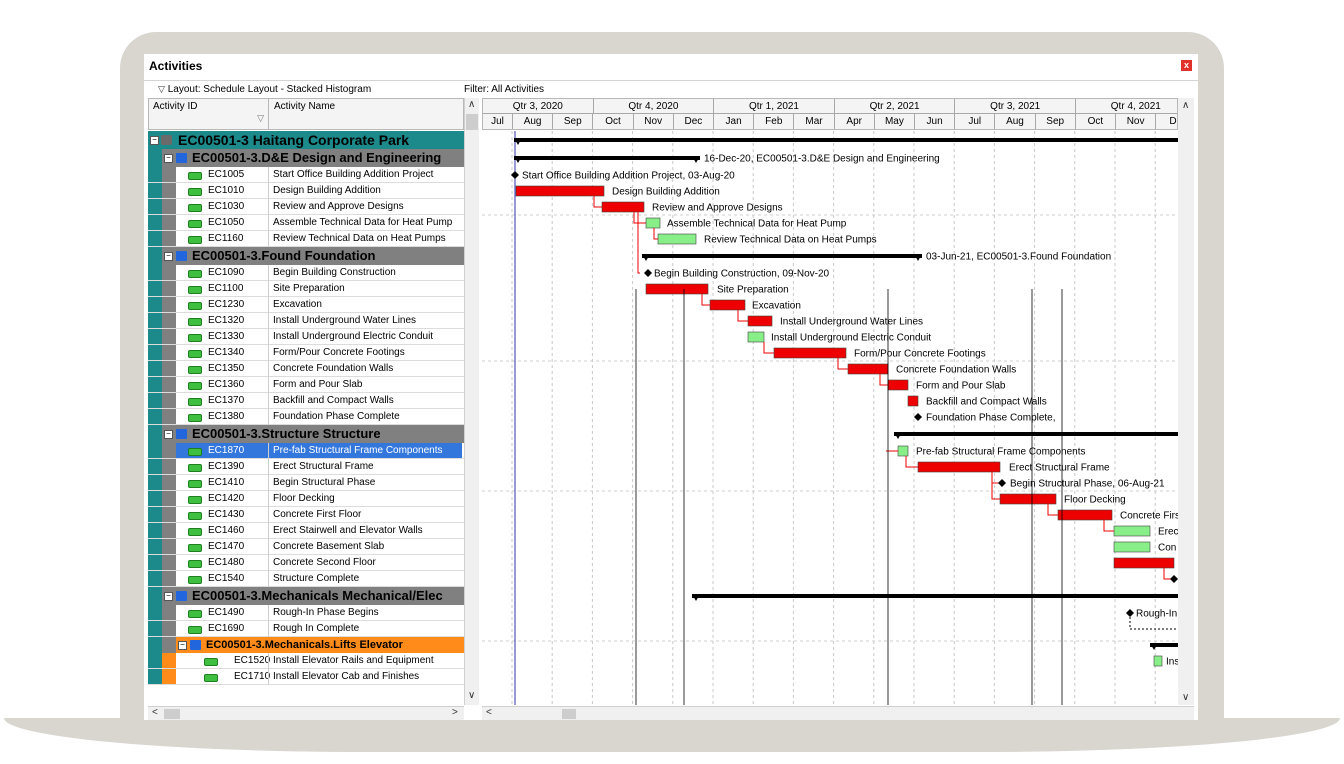 The image size is (1344, 764). Describe the element at coordinates (306, 140) in the screenshot. I see `project-row: − EC00501-3 Haitang Corporate Park` at that location.